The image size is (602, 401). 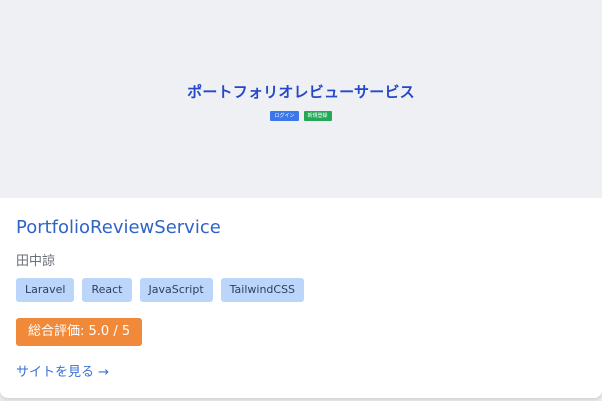 What do you see at coordinates (317, 116) in the screenshot?
I see `preview-register-button: 新規登録` at bounding box center [317, 116].